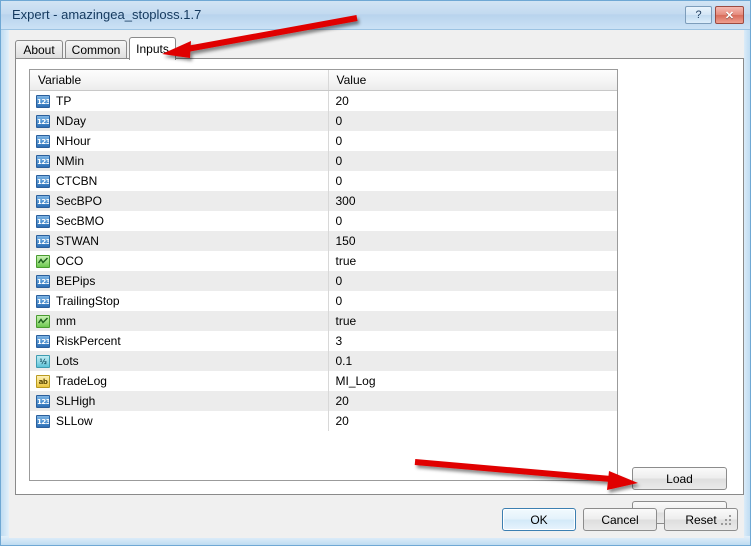 The height and width of the screenshot is (546, 751). What do you see at coordinates (179, 141) in the screenshot?
I see `cell-variable: 123 NHour` at bounding box center [179, 141].